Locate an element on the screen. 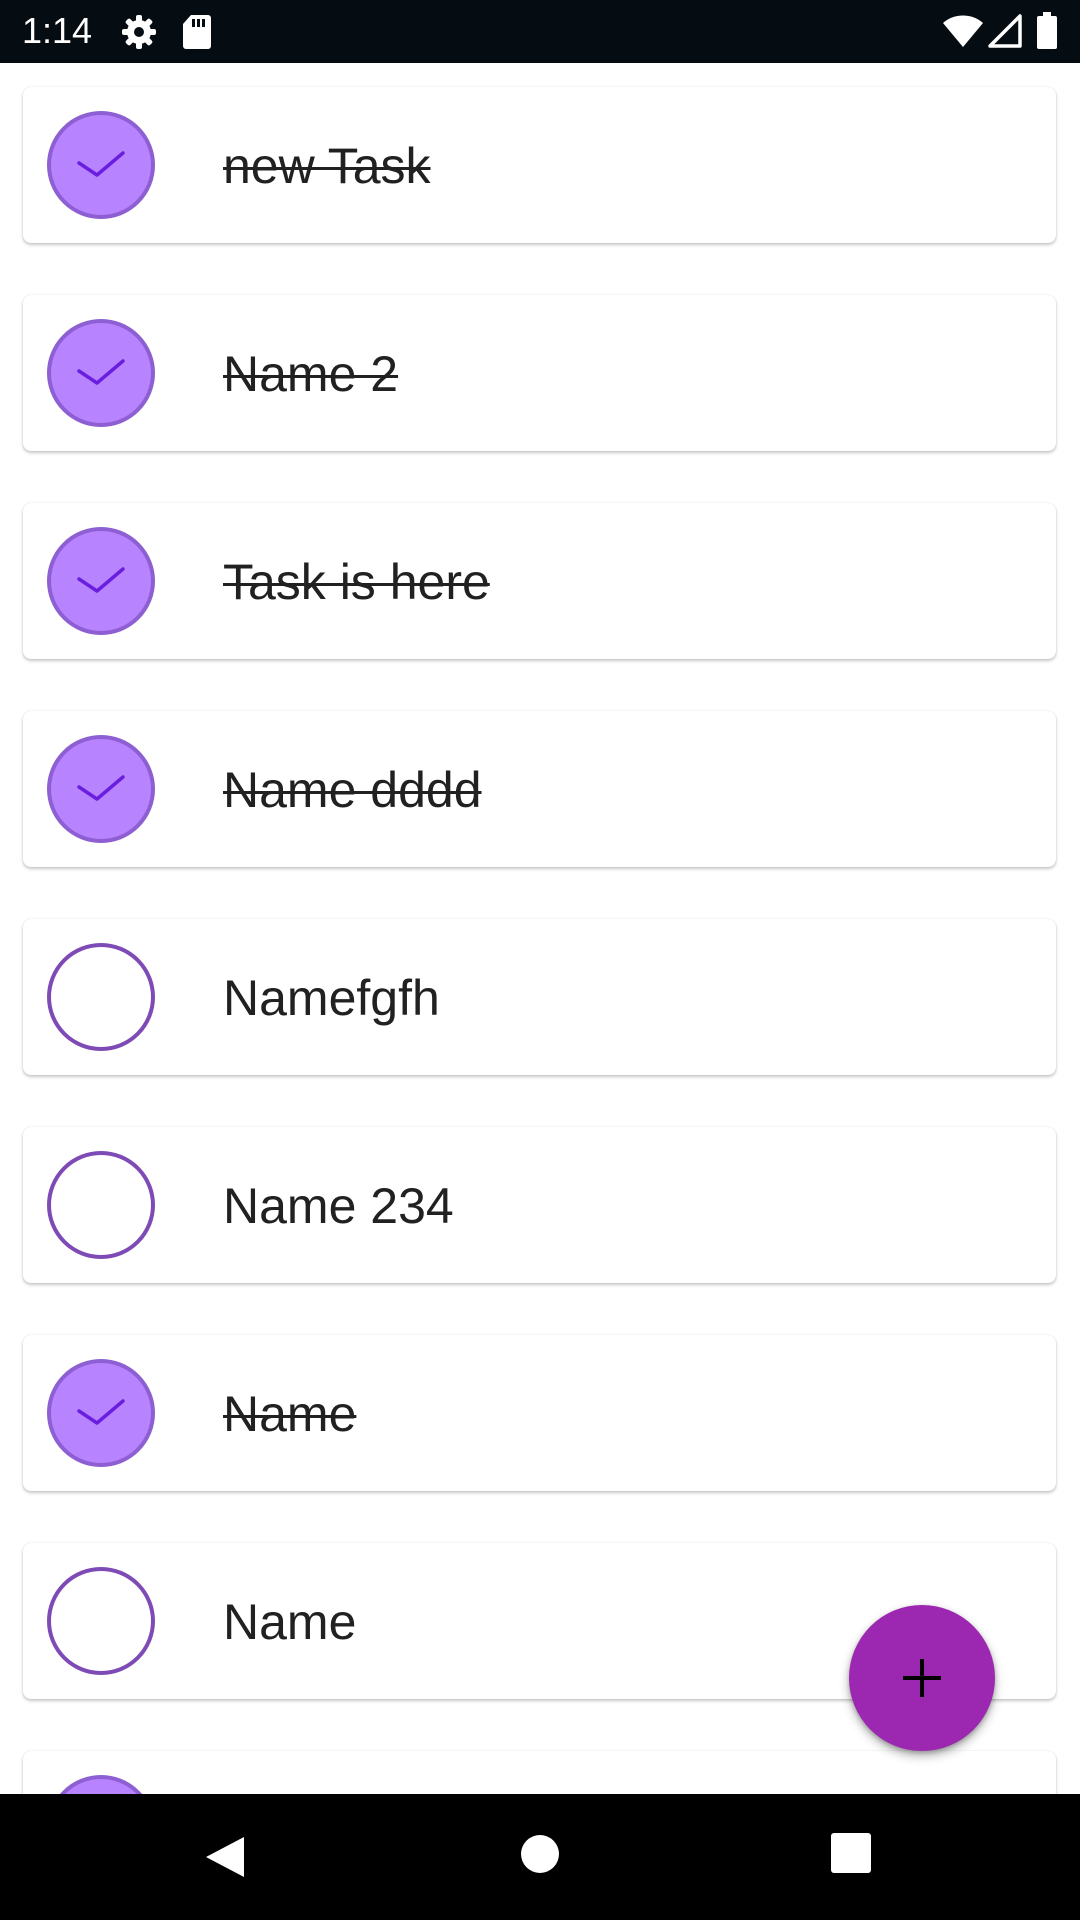  plus-icon is located at coordinates (922, 1678).